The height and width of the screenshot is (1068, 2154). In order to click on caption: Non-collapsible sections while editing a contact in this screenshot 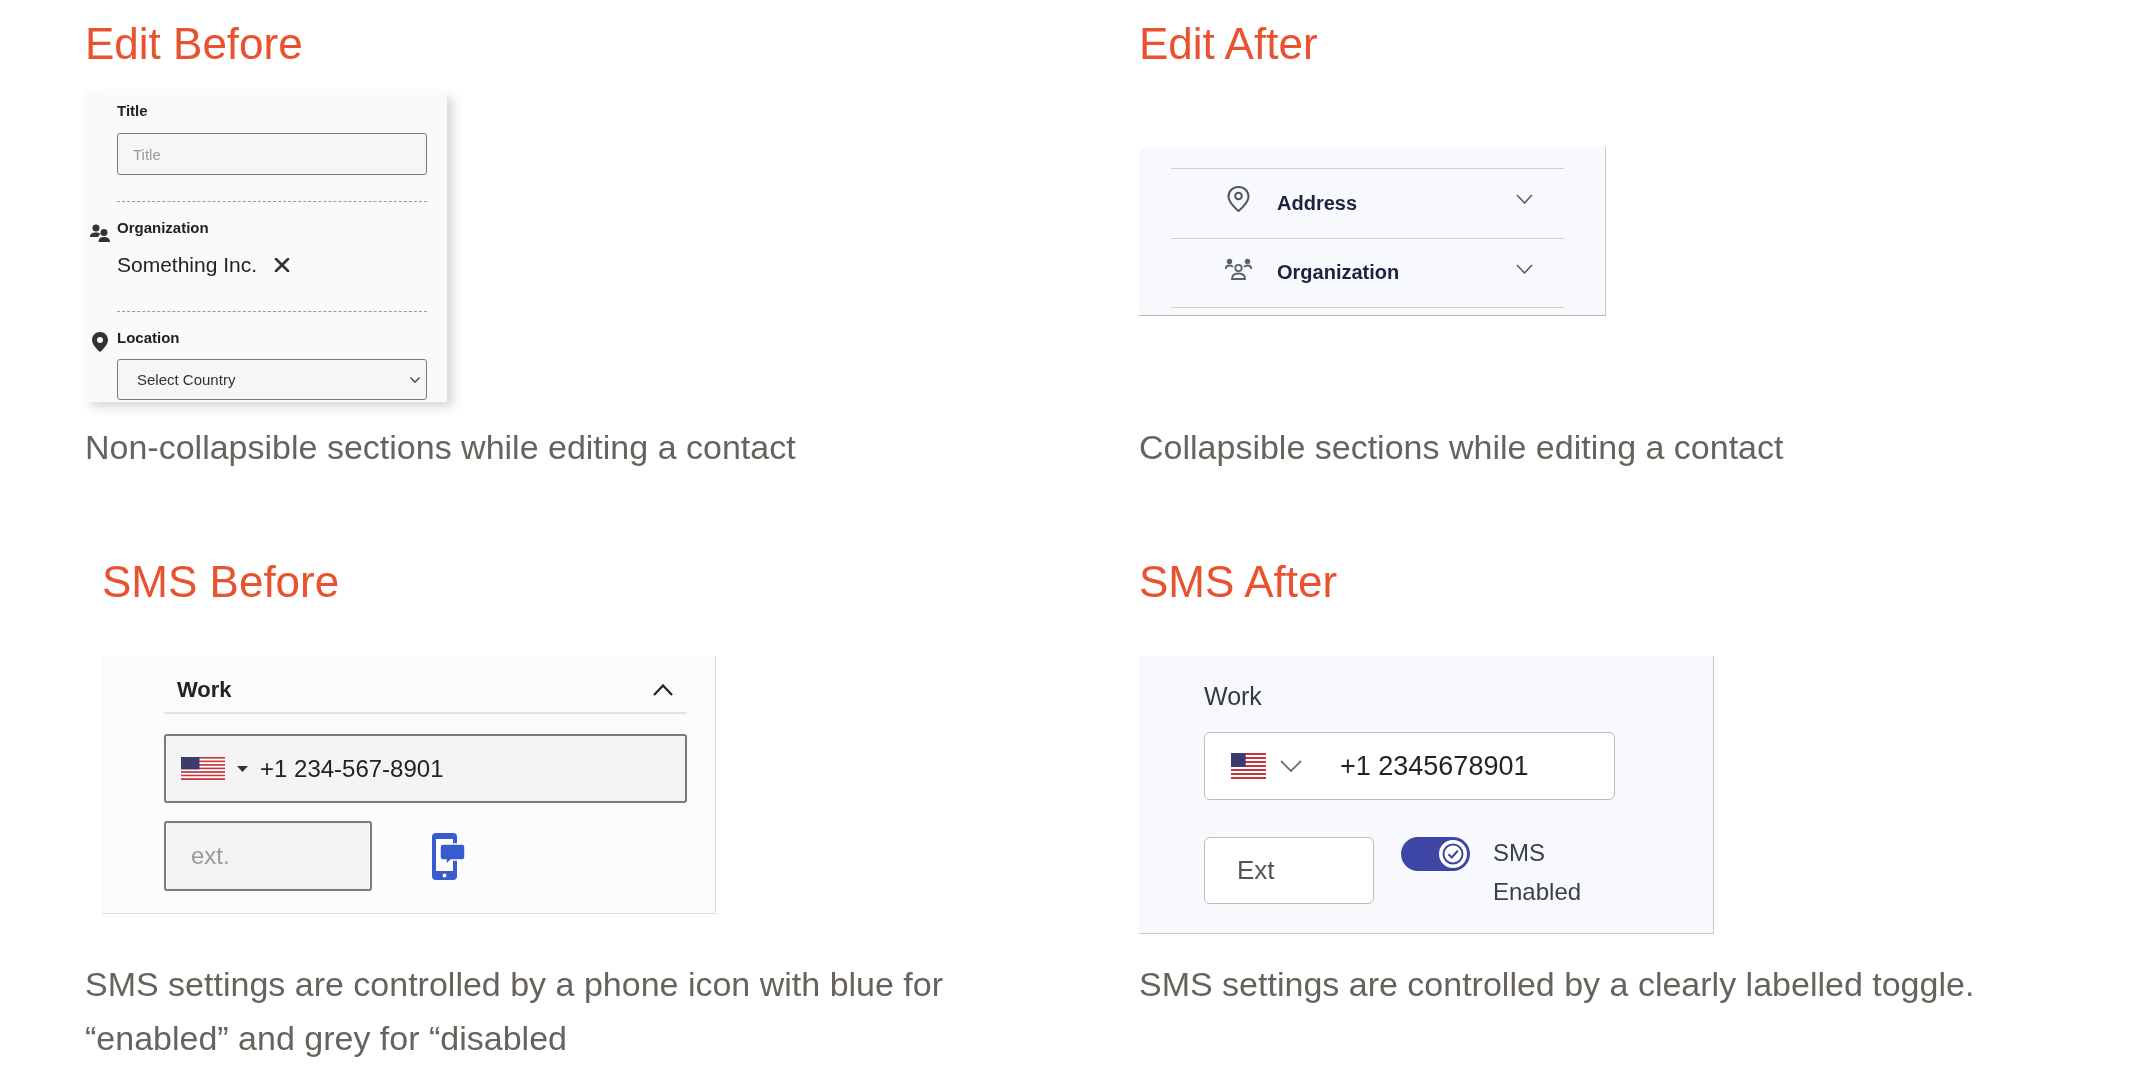, I will do `click(440, 447)`.